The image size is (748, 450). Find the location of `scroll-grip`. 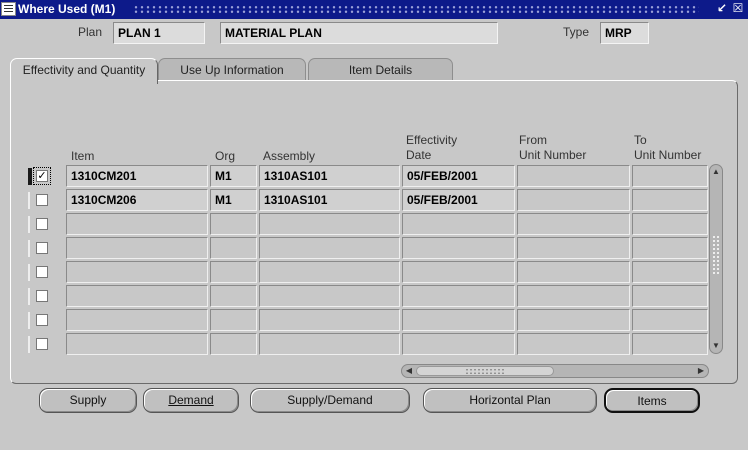

scroll-grip is located at coordinates (716, 255).